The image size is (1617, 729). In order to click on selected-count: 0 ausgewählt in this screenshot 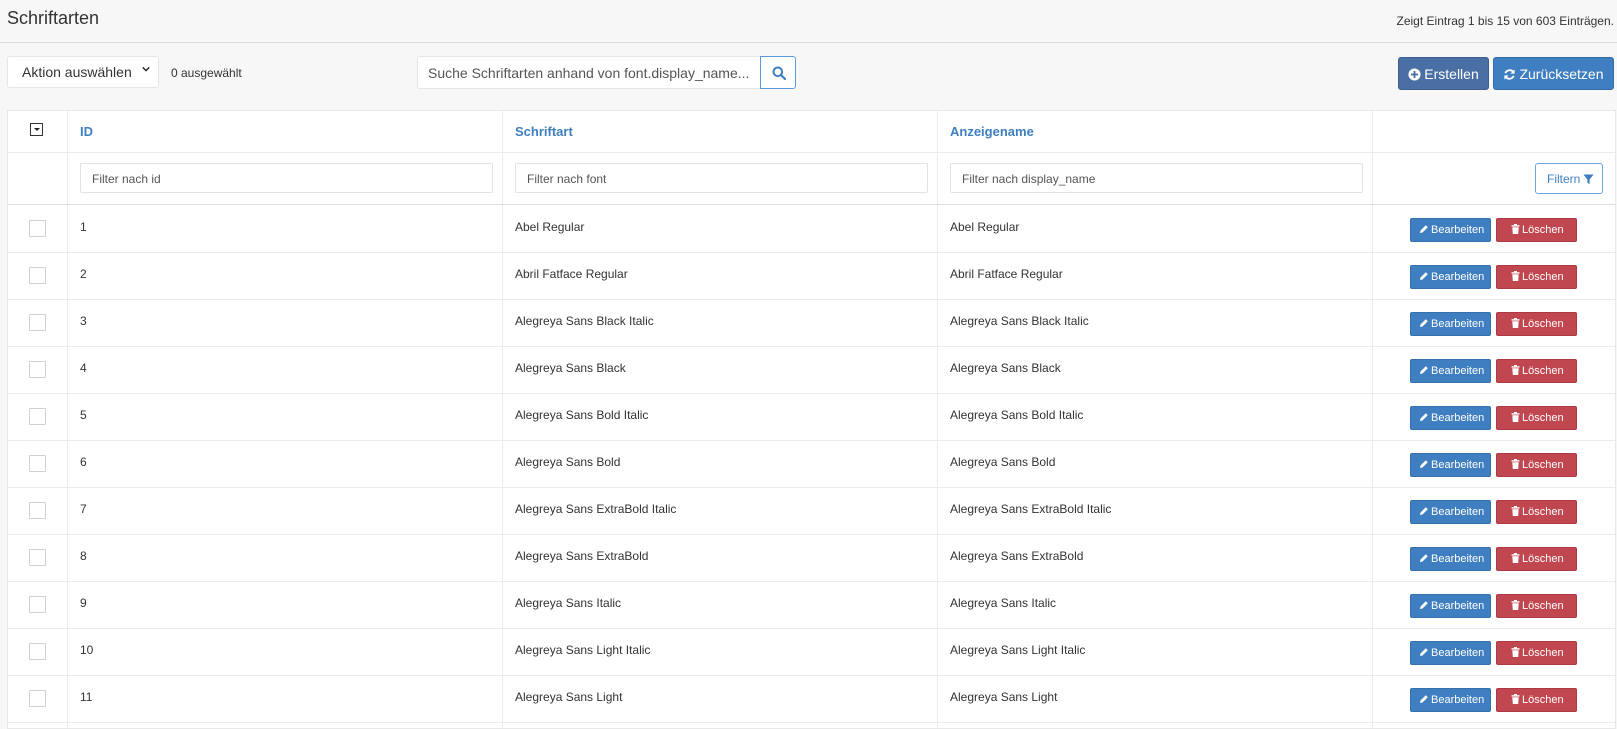, I will do `click(206, 73)`.